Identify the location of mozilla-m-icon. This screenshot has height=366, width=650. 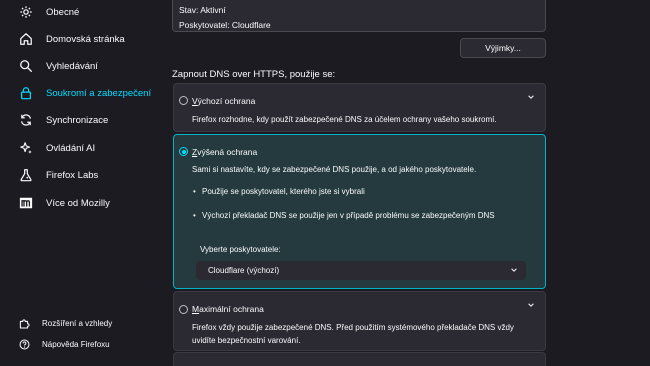
(26, 203).